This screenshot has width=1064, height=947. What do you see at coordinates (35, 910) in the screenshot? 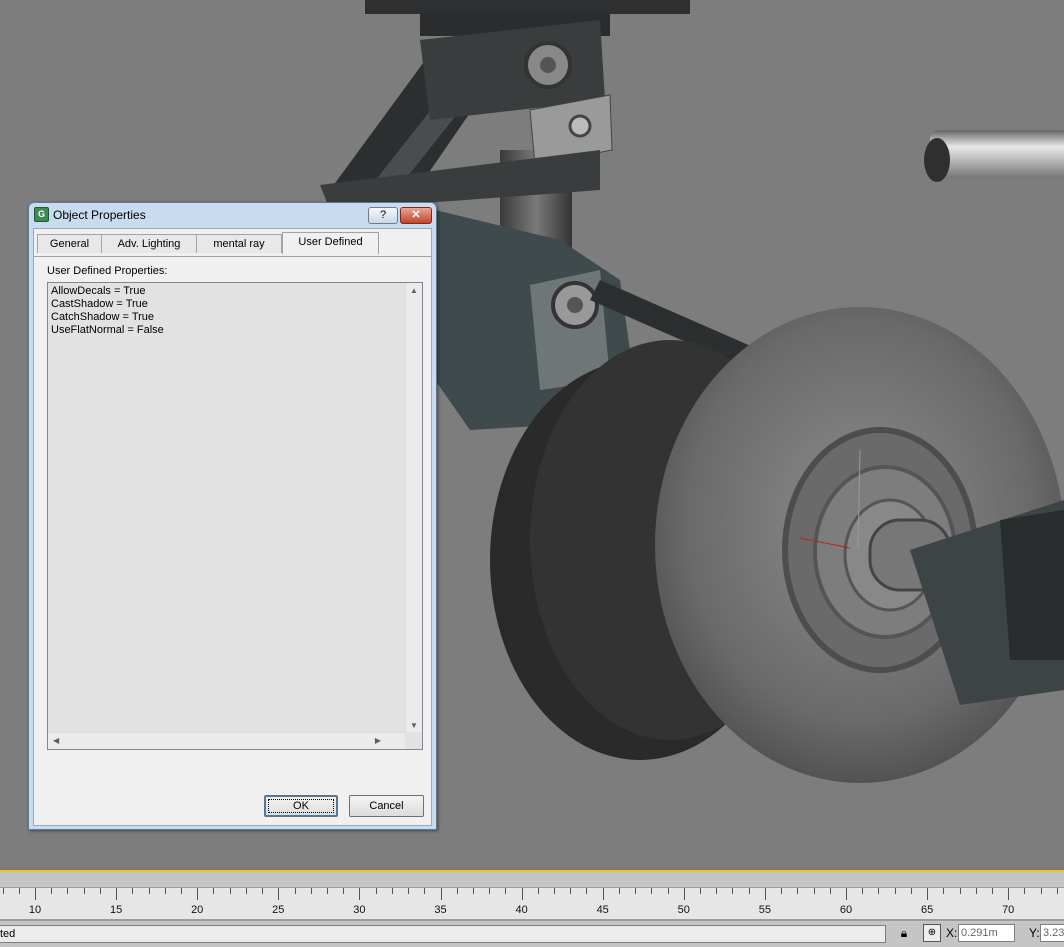
I see `ruler-tick-label: 10` at bounding box center [35, 910].